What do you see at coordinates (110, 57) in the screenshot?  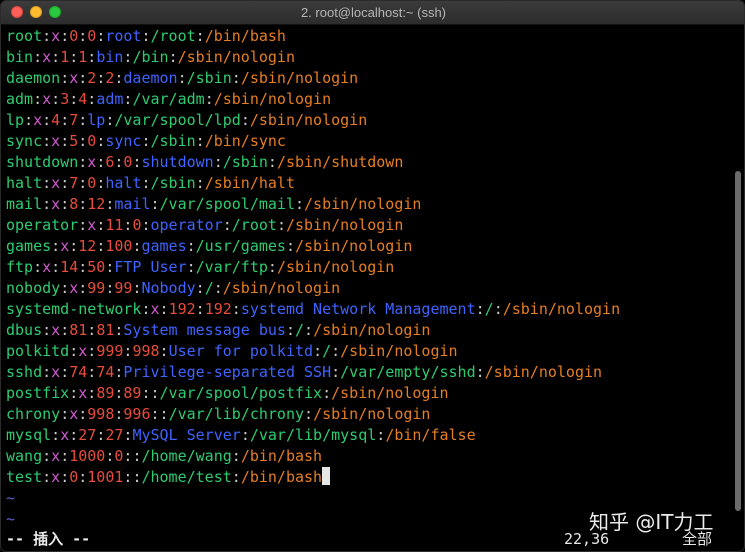 I see `field-gecos: bin` at bounding box center [110, 57].